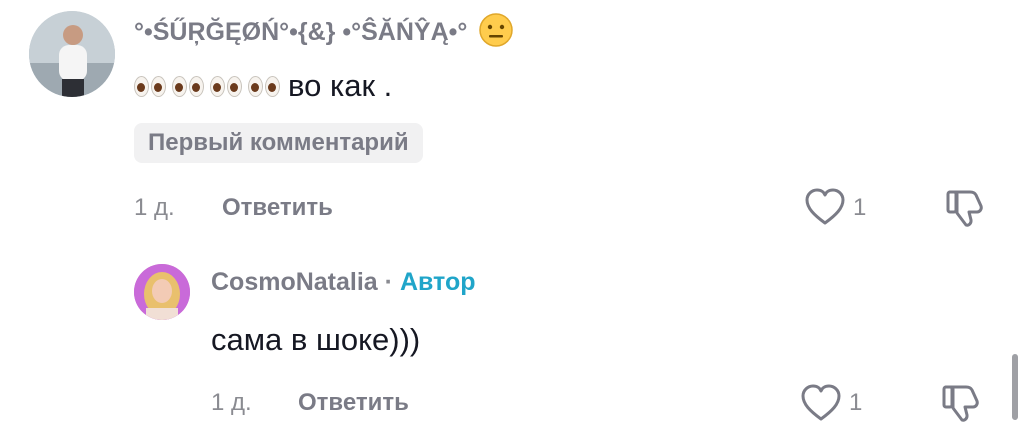 This screenshot has height=430, width=1024. What do you see at coordinates (278, 143) in the screenshot?
I see `first-comment-badge: Первый комментарий` at bounding box center [278, 143].